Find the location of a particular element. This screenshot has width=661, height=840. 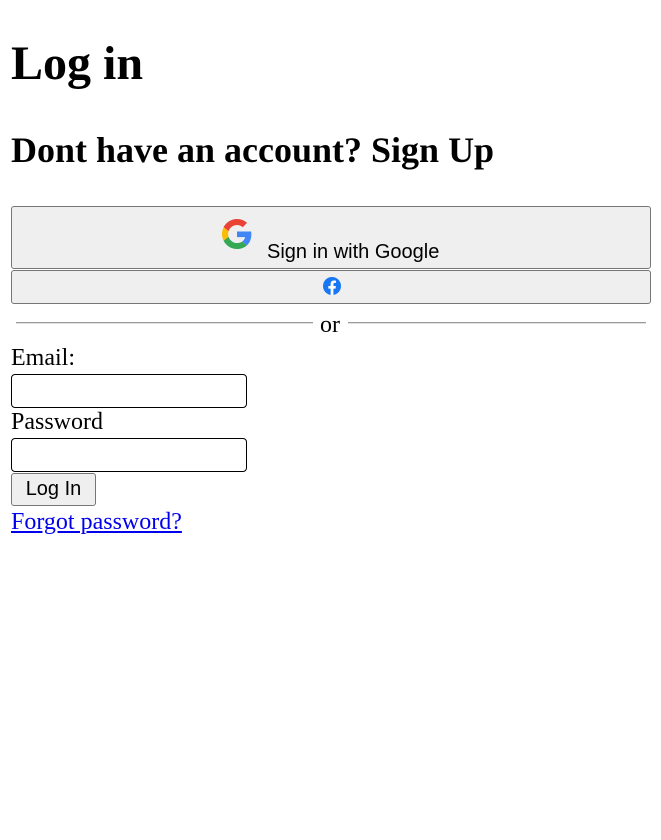

password-label: Password is located at coordinates (57, 422).